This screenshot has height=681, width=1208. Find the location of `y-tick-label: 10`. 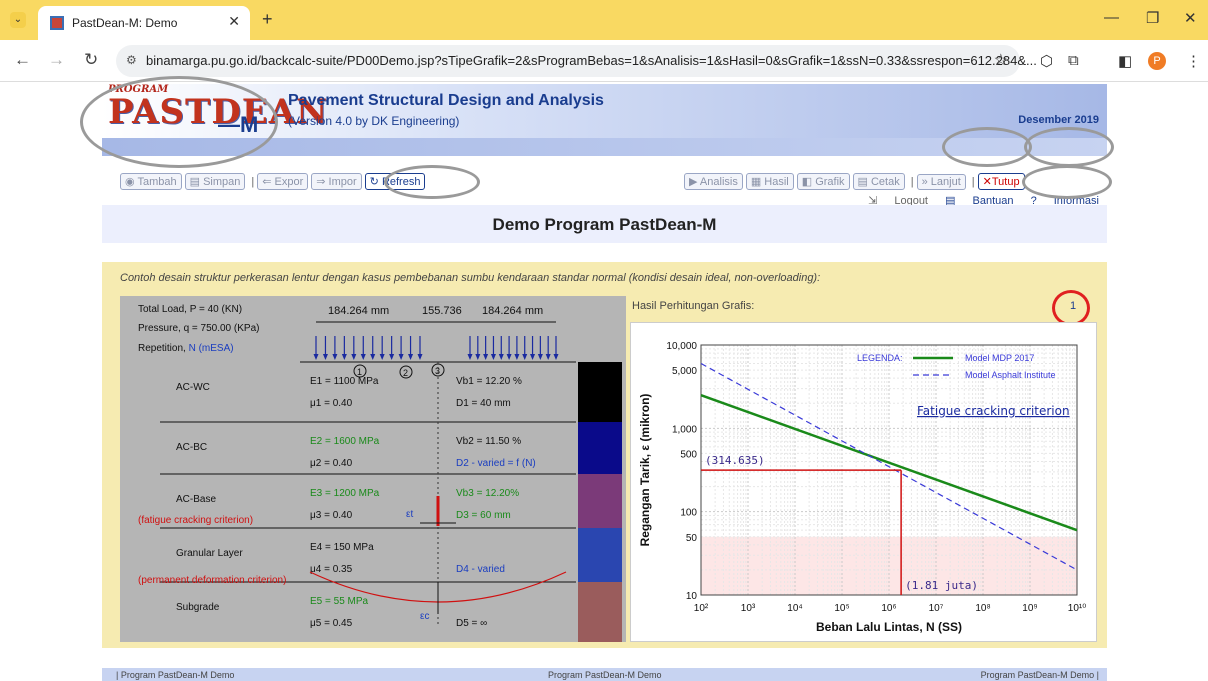

y-tick-label: 10 is located at coordinates (692, 596).